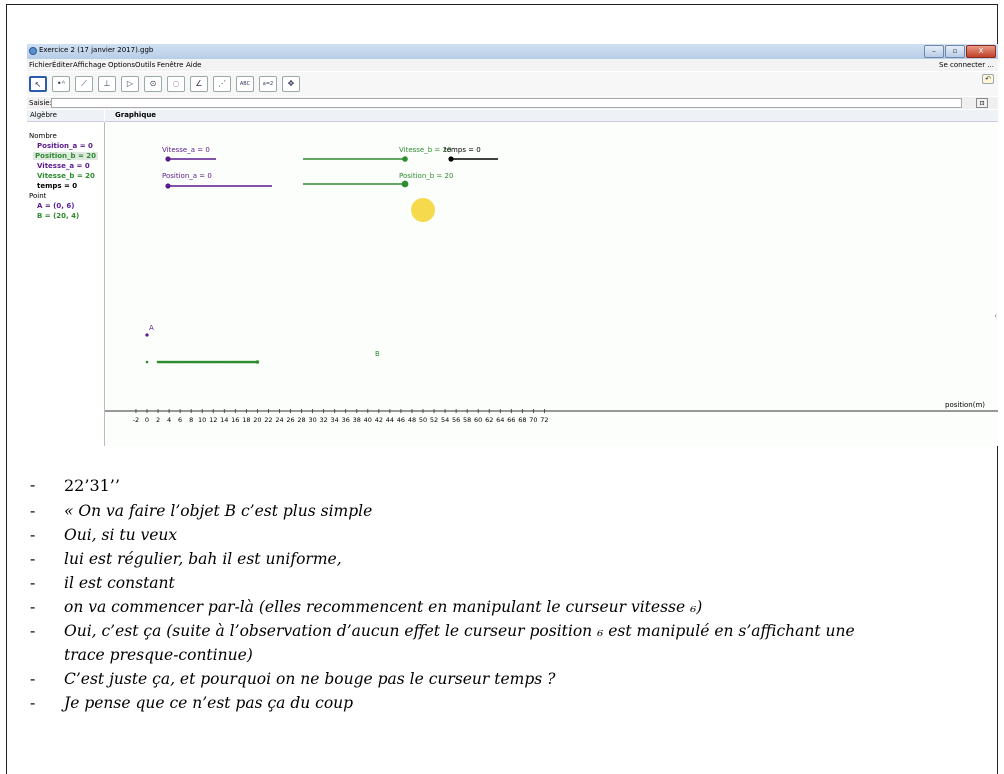 The image size is (1004, 774). What do you see at coordinates (169, 420) in the screenshot?
I see `x-tick-label: 4` at bounding box center [169, 420].